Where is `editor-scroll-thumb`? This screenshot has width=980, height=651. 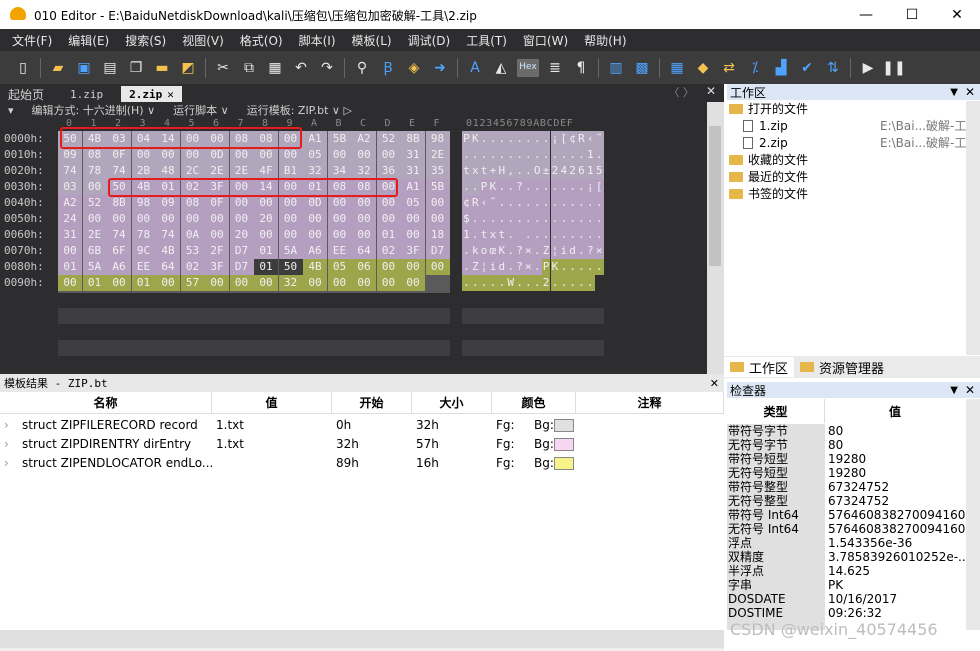
editor-scroll-thumb is located at coordinates (715, 196).